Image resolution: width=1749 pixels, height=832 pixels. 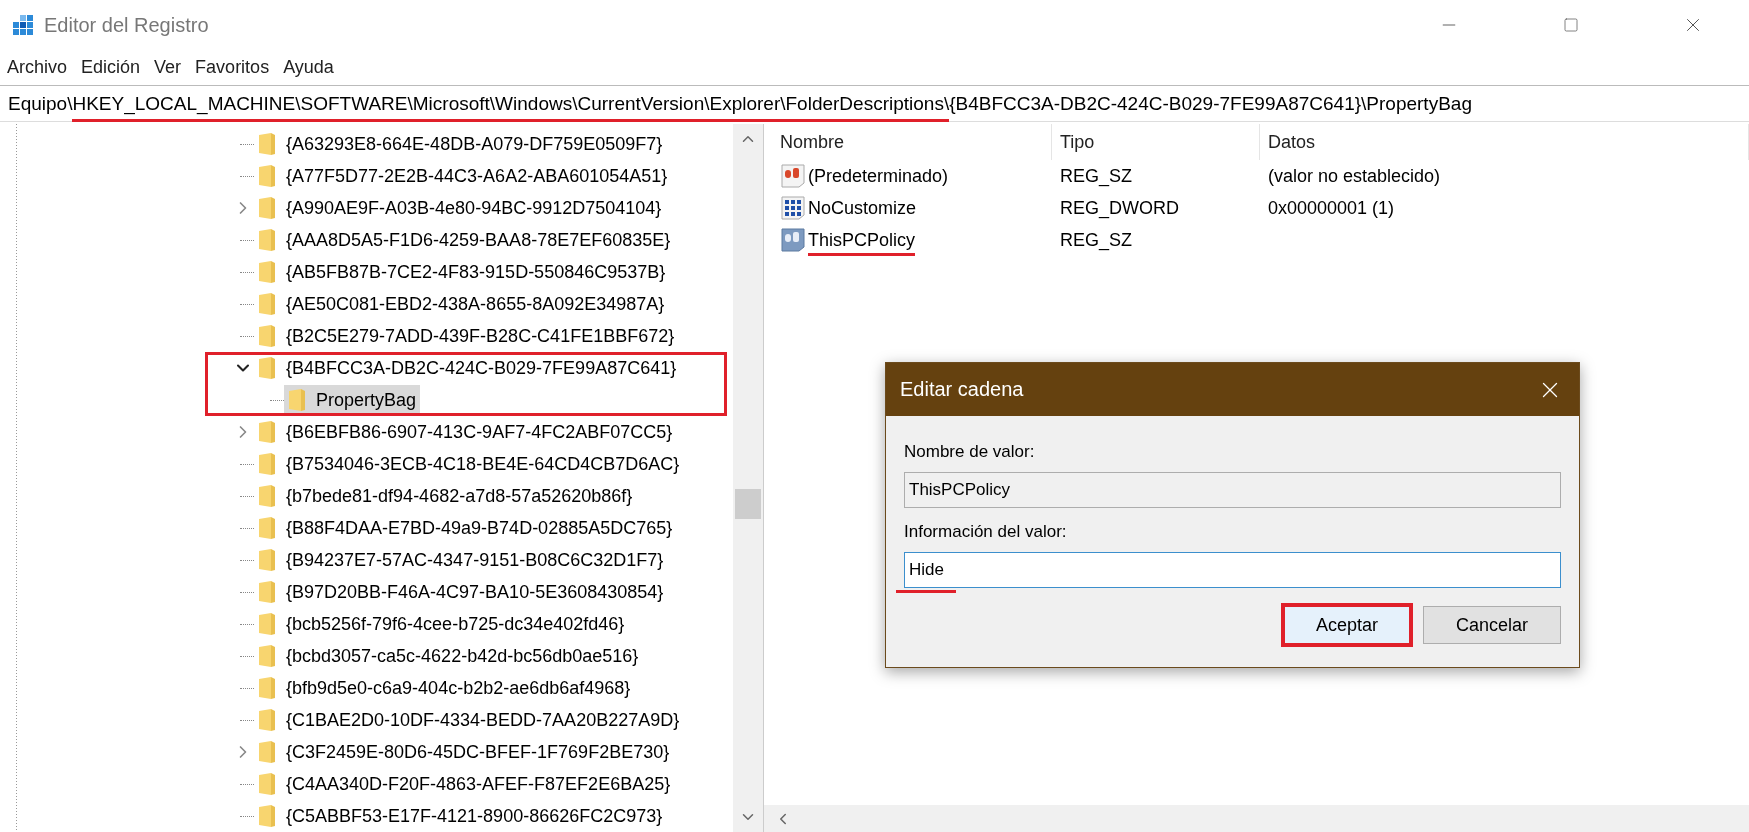 What do you see at coordinates (1492, 625) in the screenshot?
I see `dialog-button: Cancelar` at bounding box center [1492, 625].